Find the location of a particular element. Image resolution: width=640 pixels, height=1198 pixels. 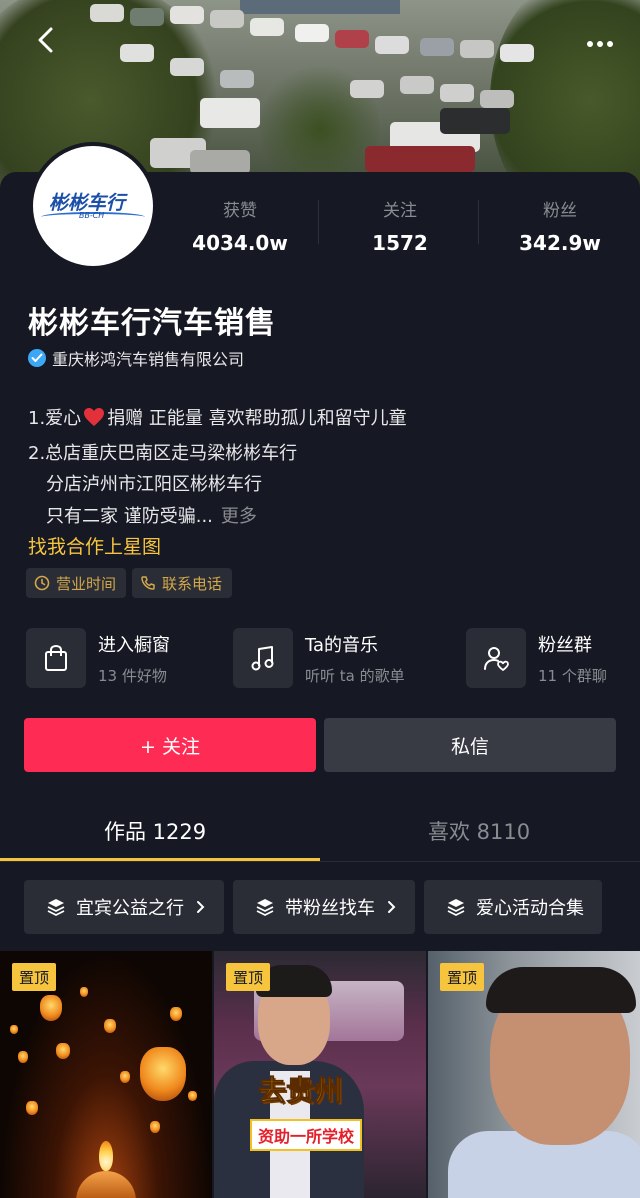

entry-subtitle: 听听 ta 的歌单 is located at coordinates (355, 675).